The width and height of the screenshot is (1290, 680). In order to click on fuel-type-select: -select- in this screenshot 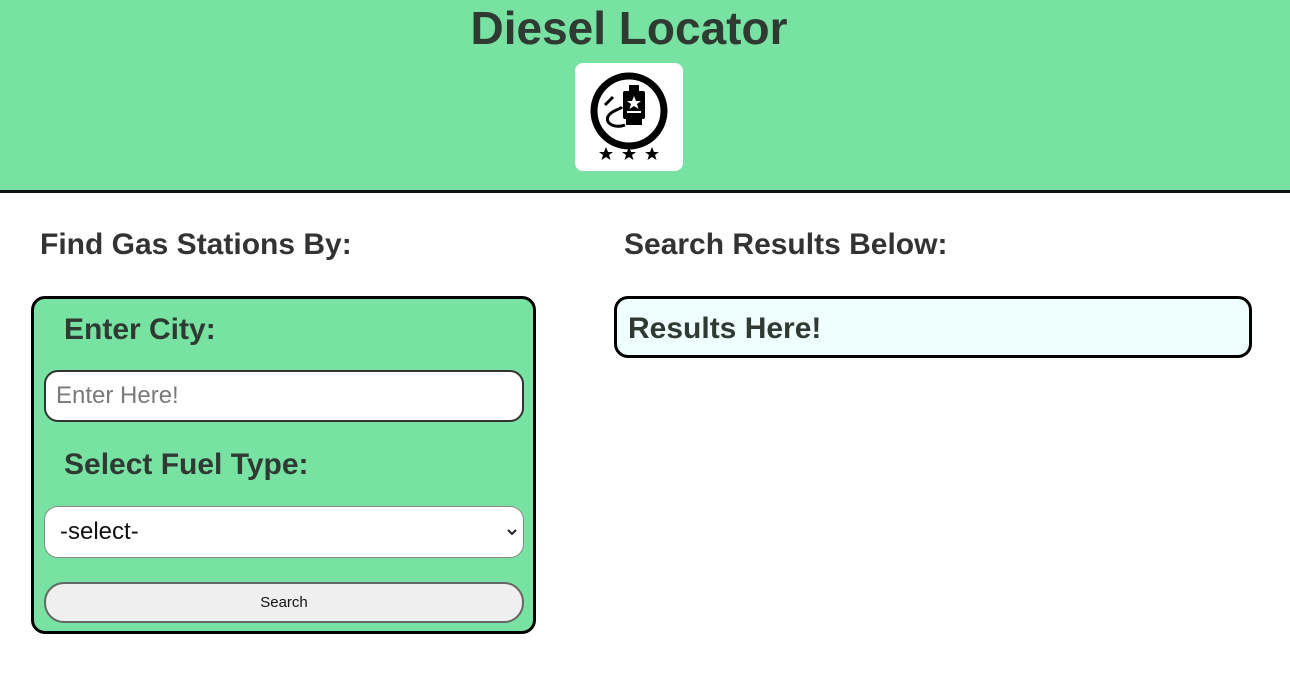, I will do `click(284, 532)`.